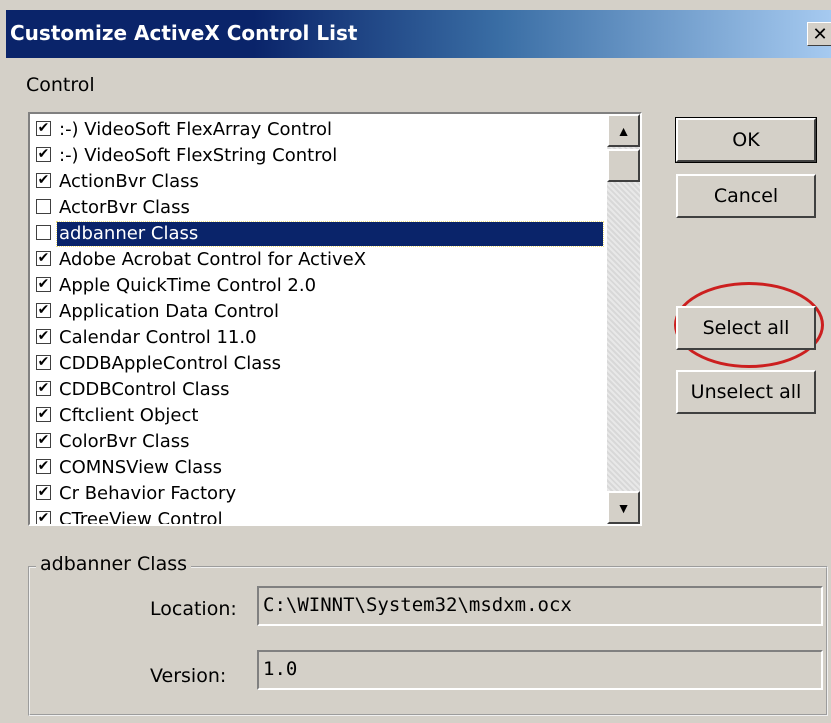  I want to click on control-list-item: ✔ Apple QuickTime Control 2.0, so click(318, 286).